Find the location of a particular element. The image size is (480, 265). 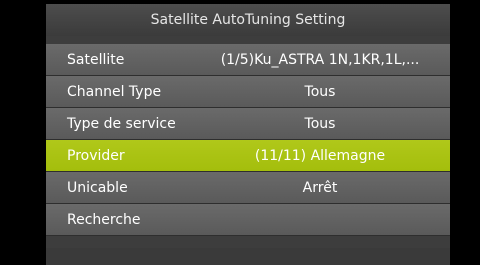

menu-item-label: Unicable is located at coordinates (97, 188).